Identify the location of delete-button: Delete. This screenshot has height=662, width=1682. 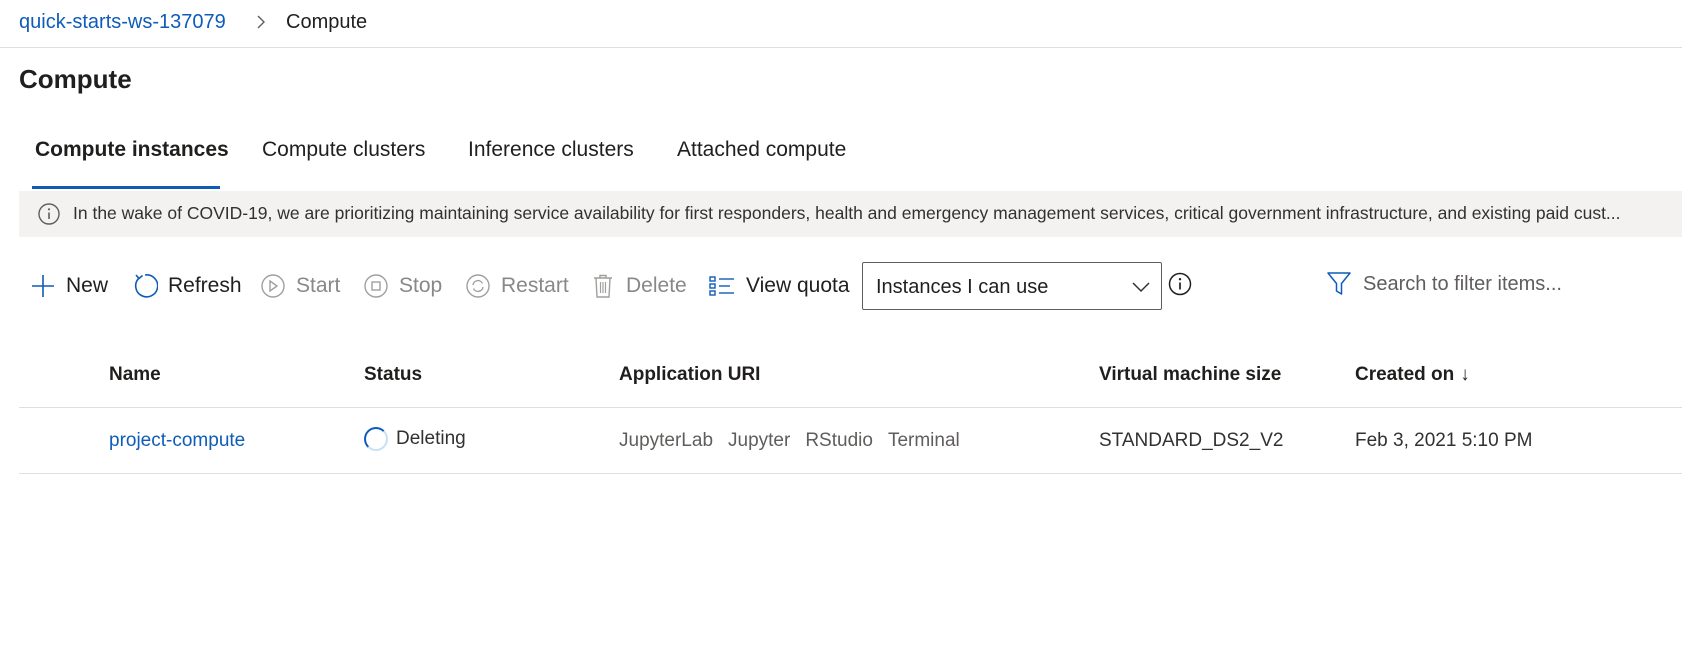
(638, 286).